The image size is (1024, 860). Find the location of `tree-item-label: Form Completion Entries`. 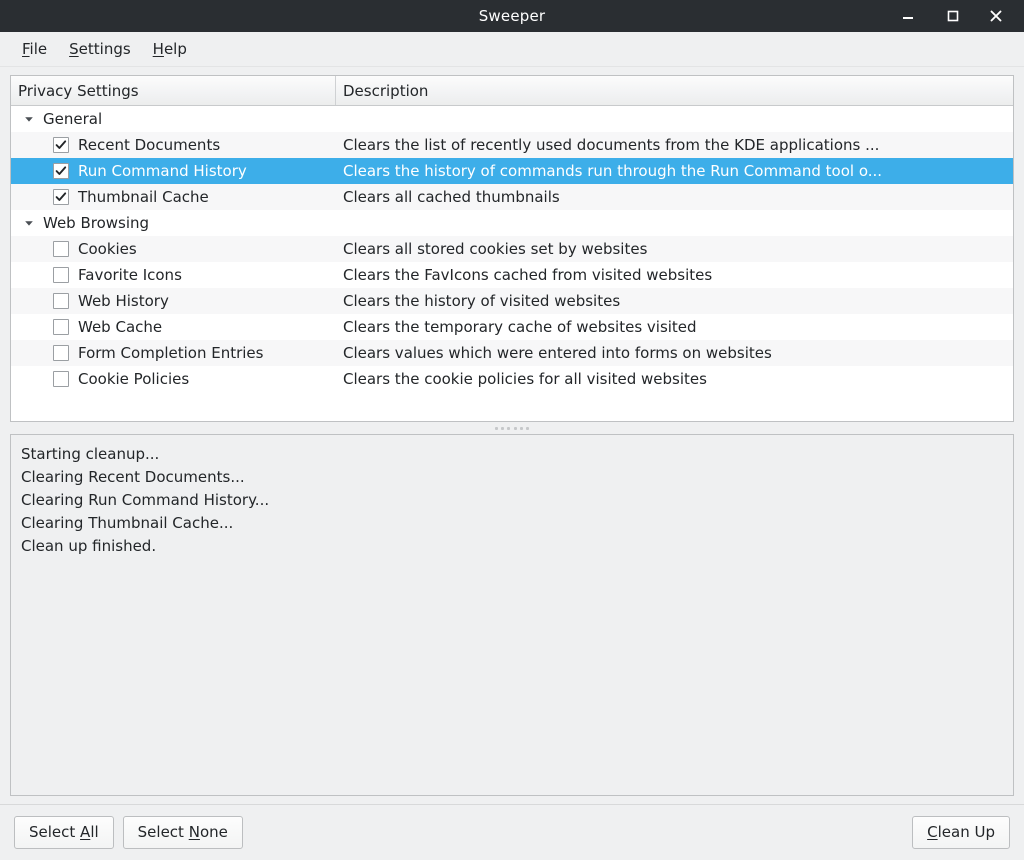

tree-item-label: Form Completion Entries is located at coordinates (171, 353).